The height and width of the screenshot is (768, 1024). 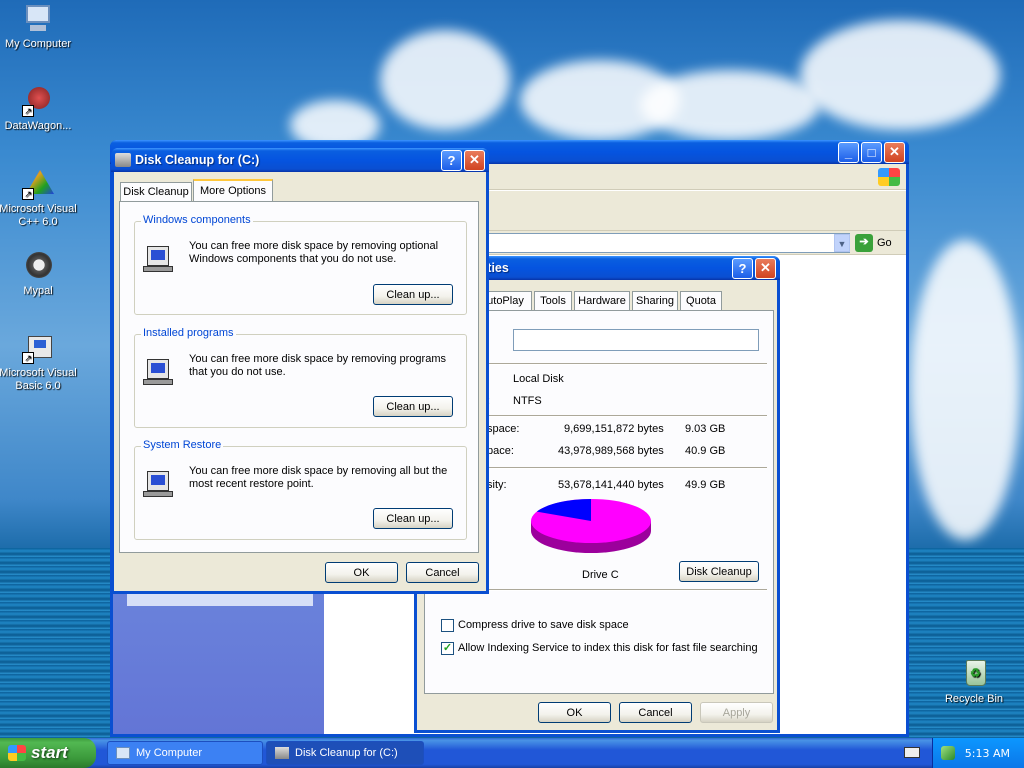 What do you see at coordinates (505, 301) in the screenshot?
I see `tab-label: utoPlay` at bounding box center [505, 301].